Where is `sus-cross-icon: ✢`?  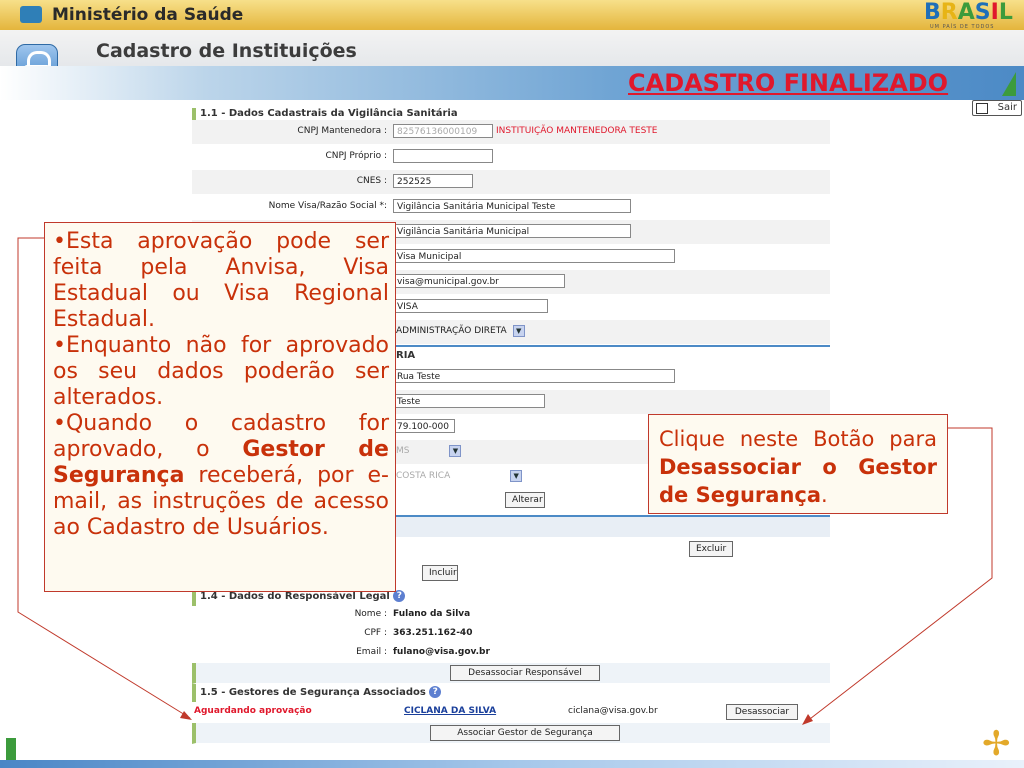
sus-cross-icon: ✢ is located at coordinates (996, 744).